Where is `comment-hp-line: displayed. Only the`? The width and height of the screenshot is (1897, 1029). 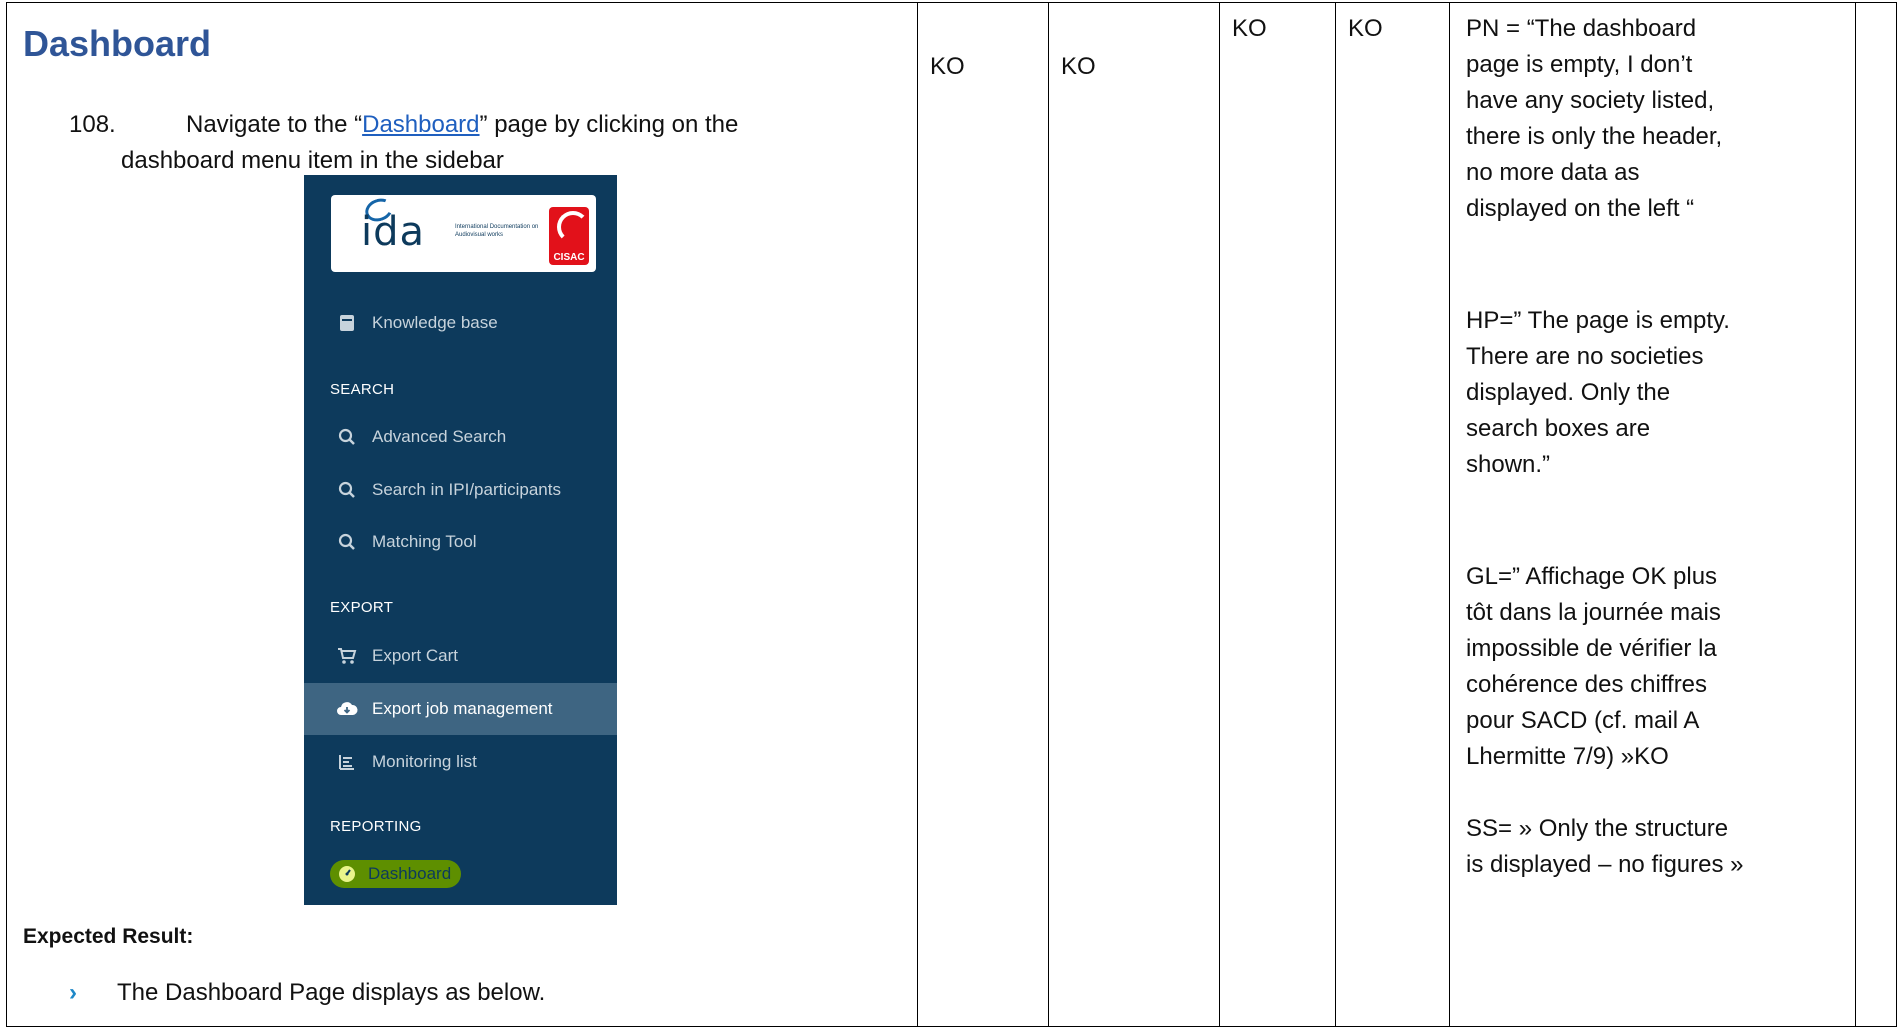 comment-hp-line: displayed. Only the is located at coordinates (1568, 392).